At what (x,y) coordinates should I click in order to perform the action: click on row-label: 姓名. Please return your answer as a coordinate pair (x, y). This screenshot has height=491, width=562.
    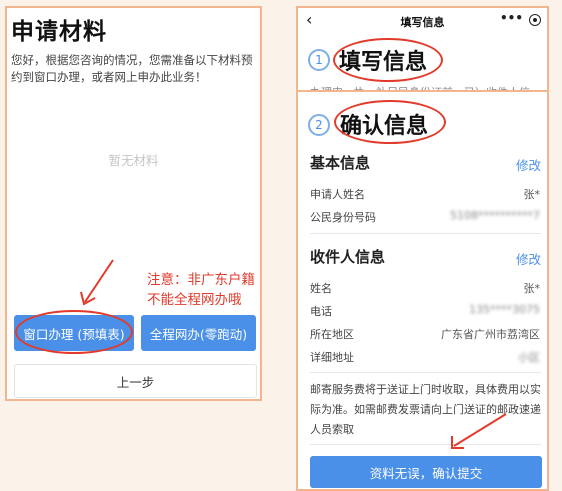
    Looking at the image, I should click on (321, 288).